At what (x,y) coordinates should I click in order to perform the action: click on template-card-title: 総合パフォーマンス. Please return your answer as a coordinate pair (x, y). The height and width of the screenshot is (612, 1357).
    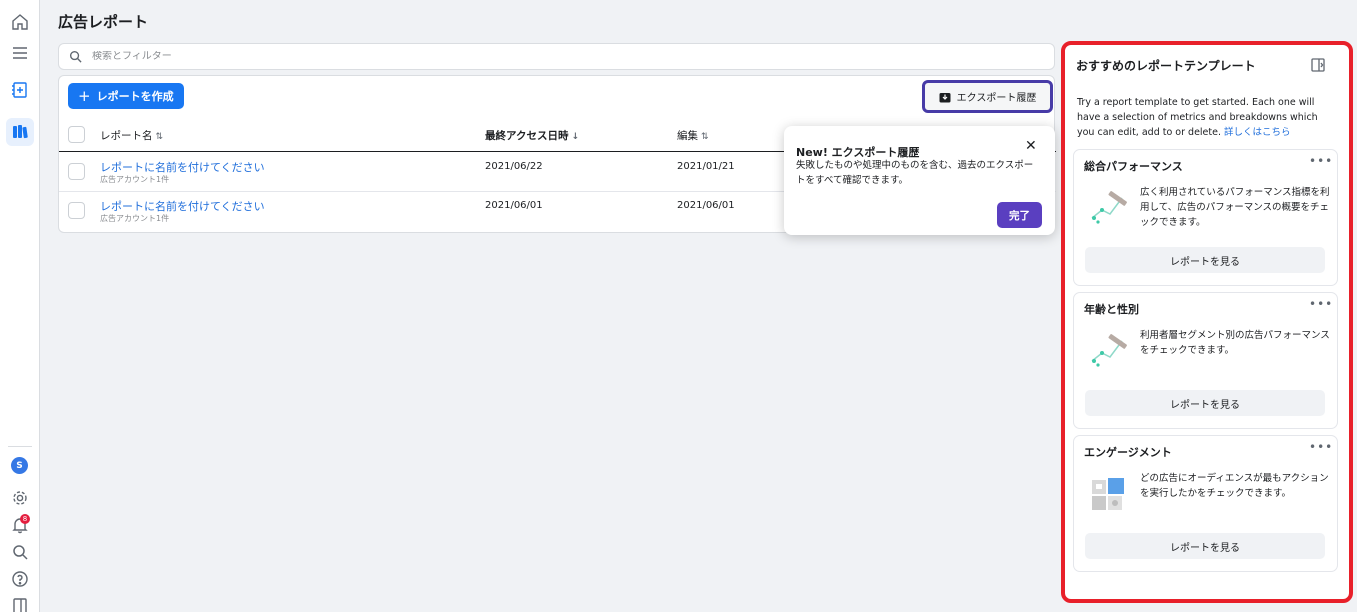
    Looking at the image, I should click on (1133, 166).